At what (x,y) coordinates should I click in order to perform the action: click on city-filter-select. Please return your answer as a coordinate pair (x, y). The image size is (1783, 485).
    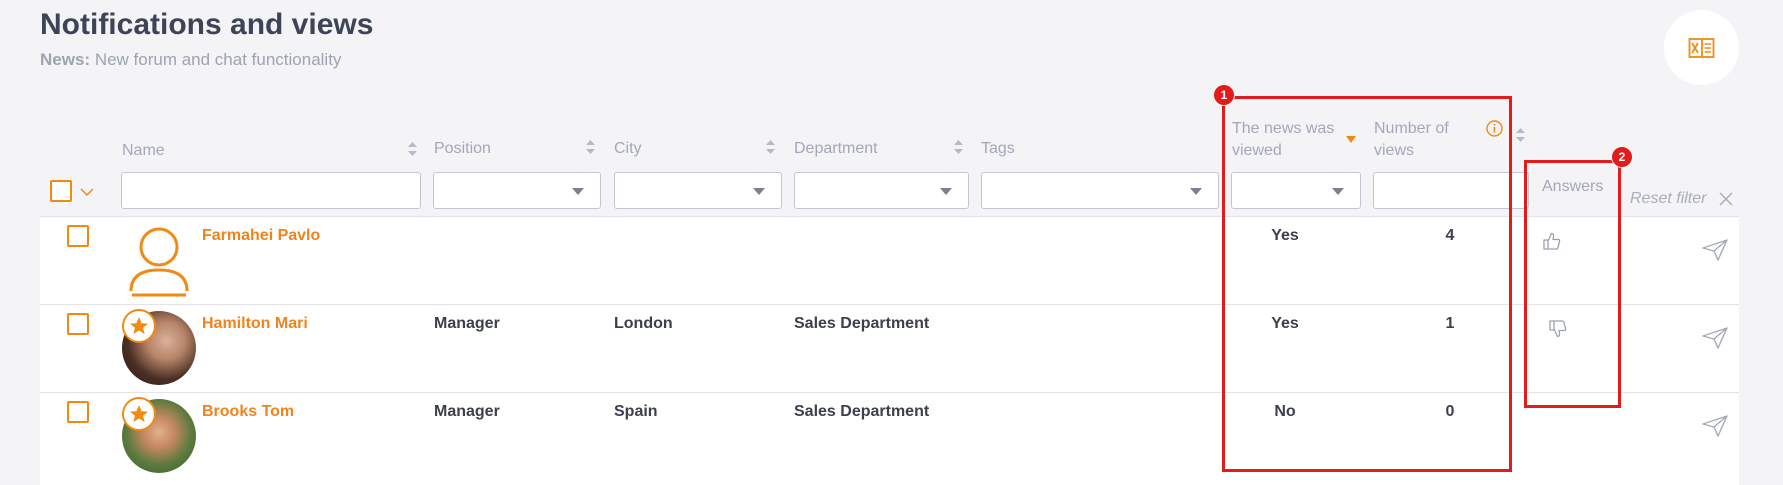
    Looking at the image, I should click on (698, 190).